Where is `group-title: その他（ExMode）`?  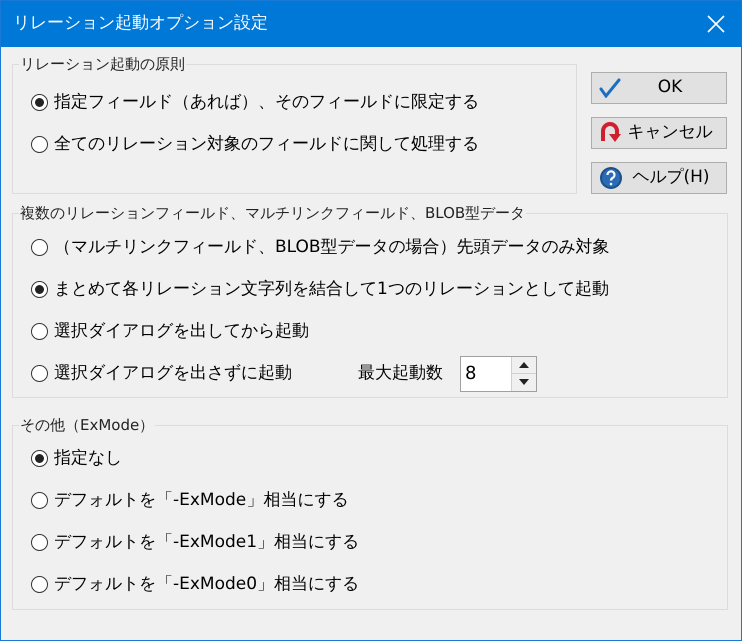 group-title: その他（ExMode） is located at coordinates (87, 425).